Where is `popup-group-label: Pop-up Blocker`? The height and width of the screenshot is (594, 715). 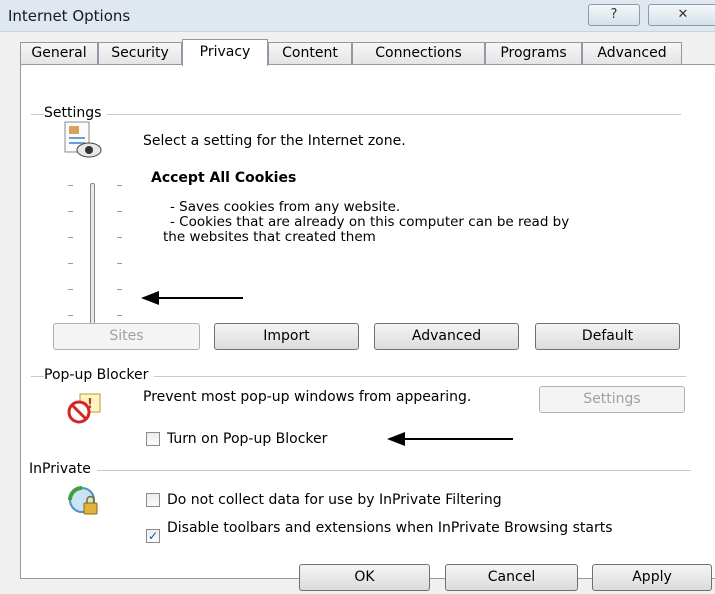
popup-group-label: Pop-up Blocker is located at coordinates (99, 375).